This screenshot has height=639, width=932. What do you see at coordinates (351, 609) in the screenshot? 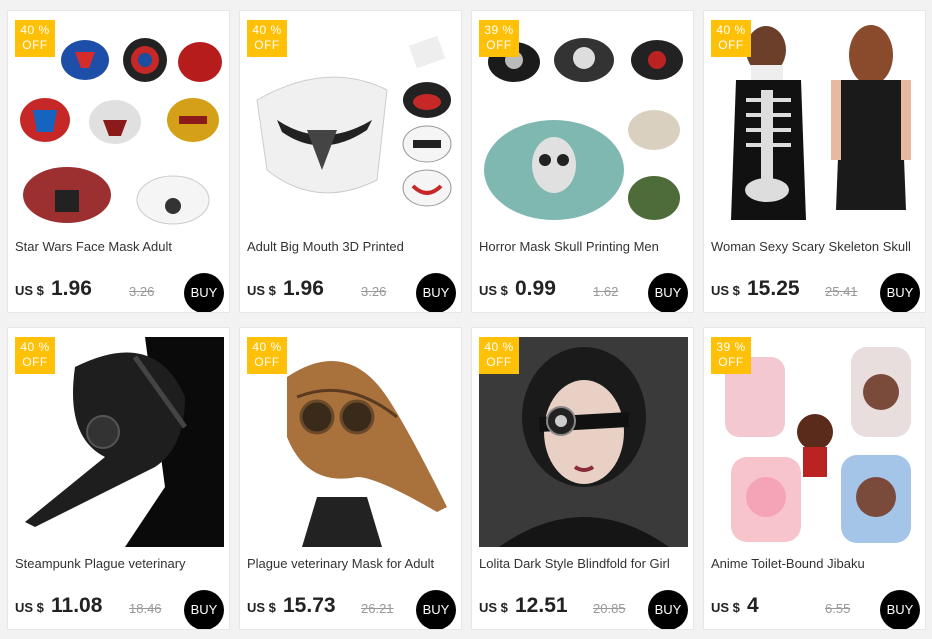
I see `price-row: US $ 15.73 26.21 BUY` at bounding box center [351, 609].